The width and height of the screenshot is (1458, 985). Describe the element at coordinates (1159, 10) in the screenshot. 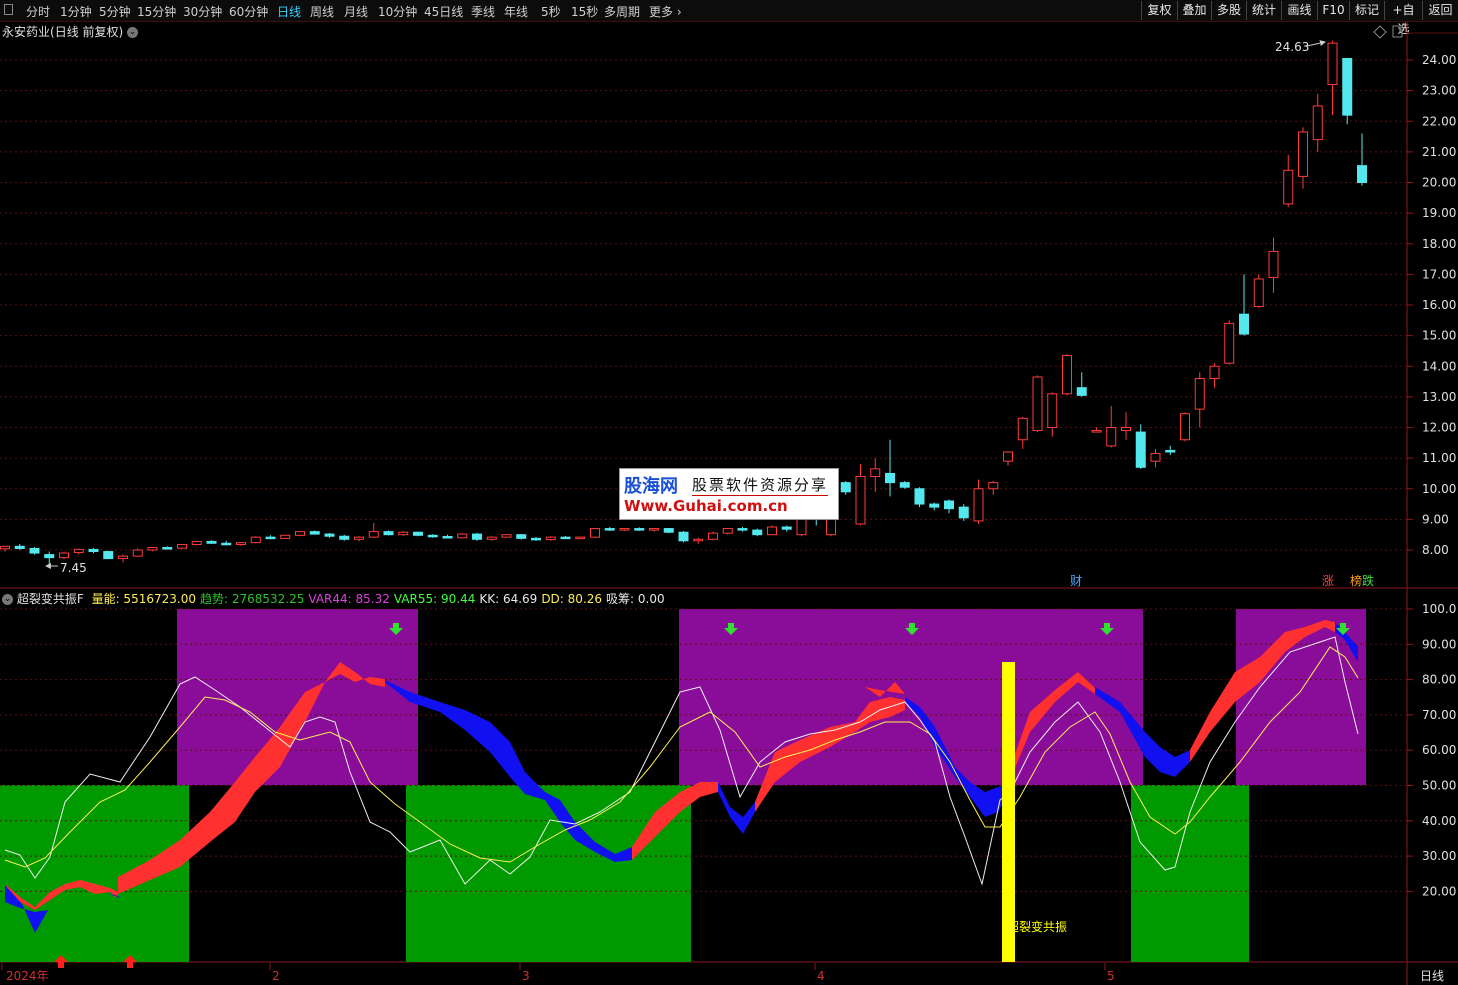

I see `fuquan-button: 复权` at that location.